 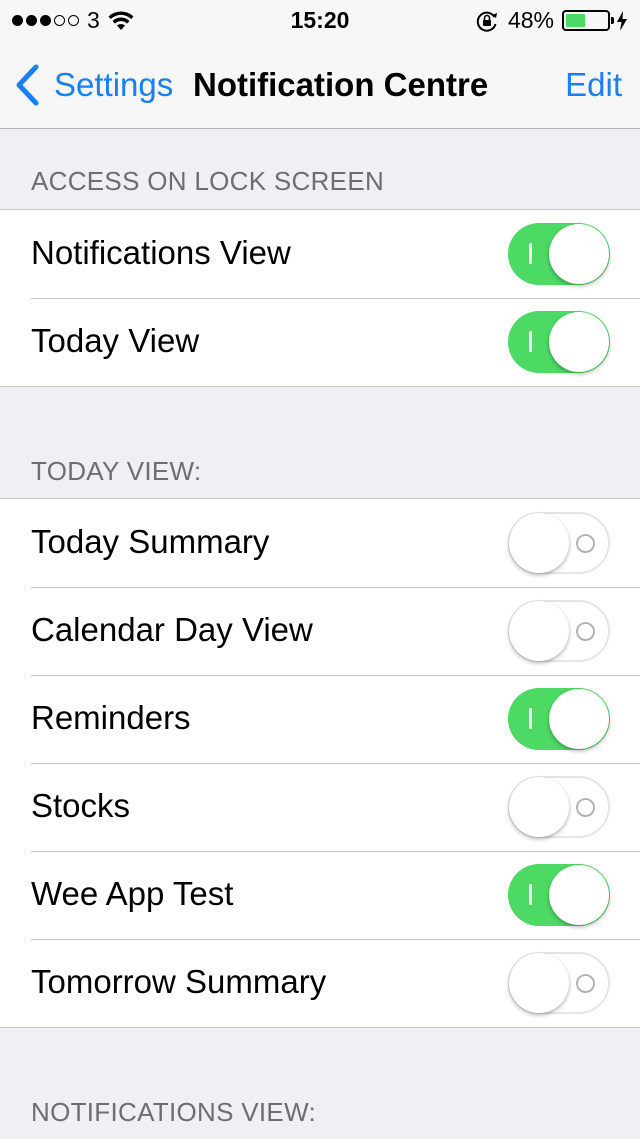 What do you see at coordinates (116, 471) in the screenshot?
I see `section-header-today-view: TODAY VIEW:` at bounding box center [116, 471].